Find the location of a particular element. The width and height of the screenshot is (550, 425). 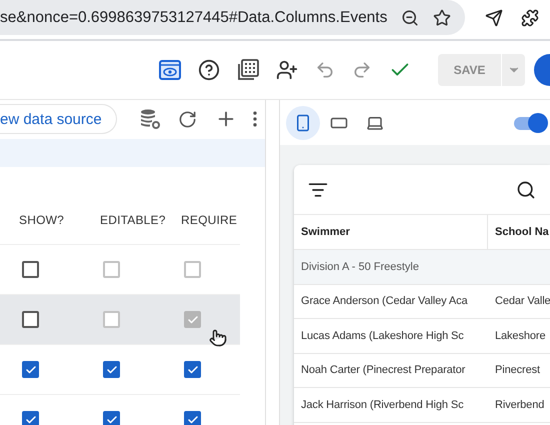

table-cell-text: Riverbend is located at coordinates (520, 404).